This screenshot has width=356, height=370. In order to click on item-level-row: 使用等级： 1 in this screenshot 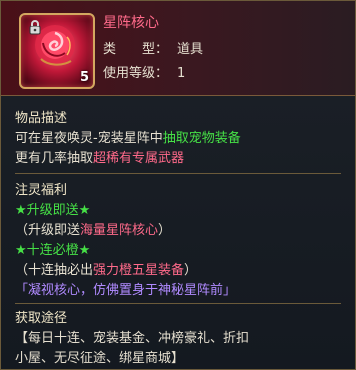, I will do `click(144, 71)`.